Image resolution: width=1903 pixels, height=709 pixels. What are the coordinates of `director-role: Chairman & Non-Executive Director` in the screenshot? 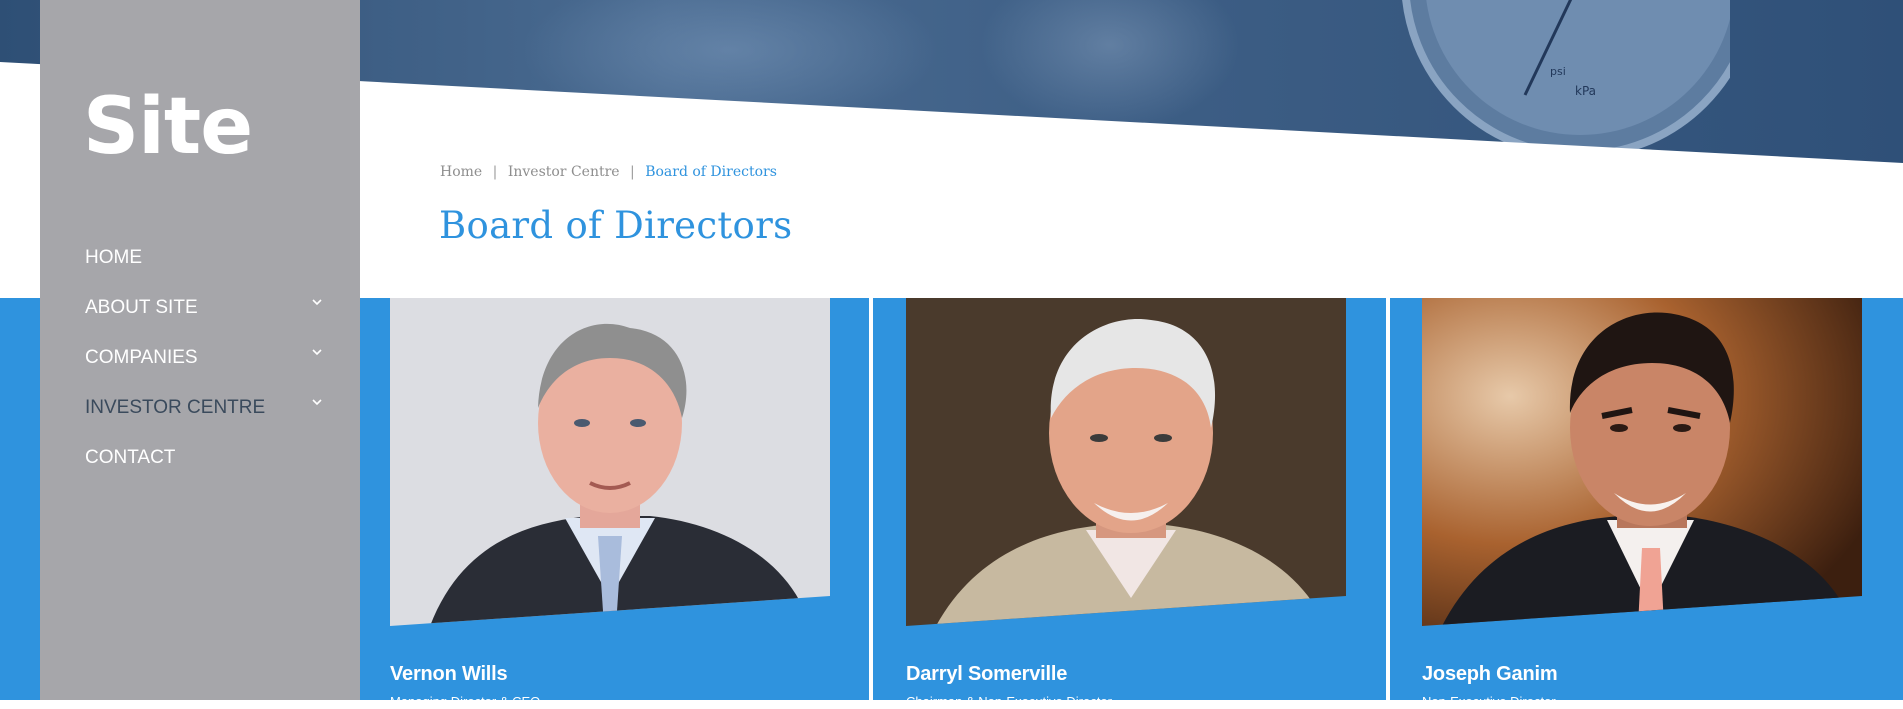 It's located at (1009, 701).